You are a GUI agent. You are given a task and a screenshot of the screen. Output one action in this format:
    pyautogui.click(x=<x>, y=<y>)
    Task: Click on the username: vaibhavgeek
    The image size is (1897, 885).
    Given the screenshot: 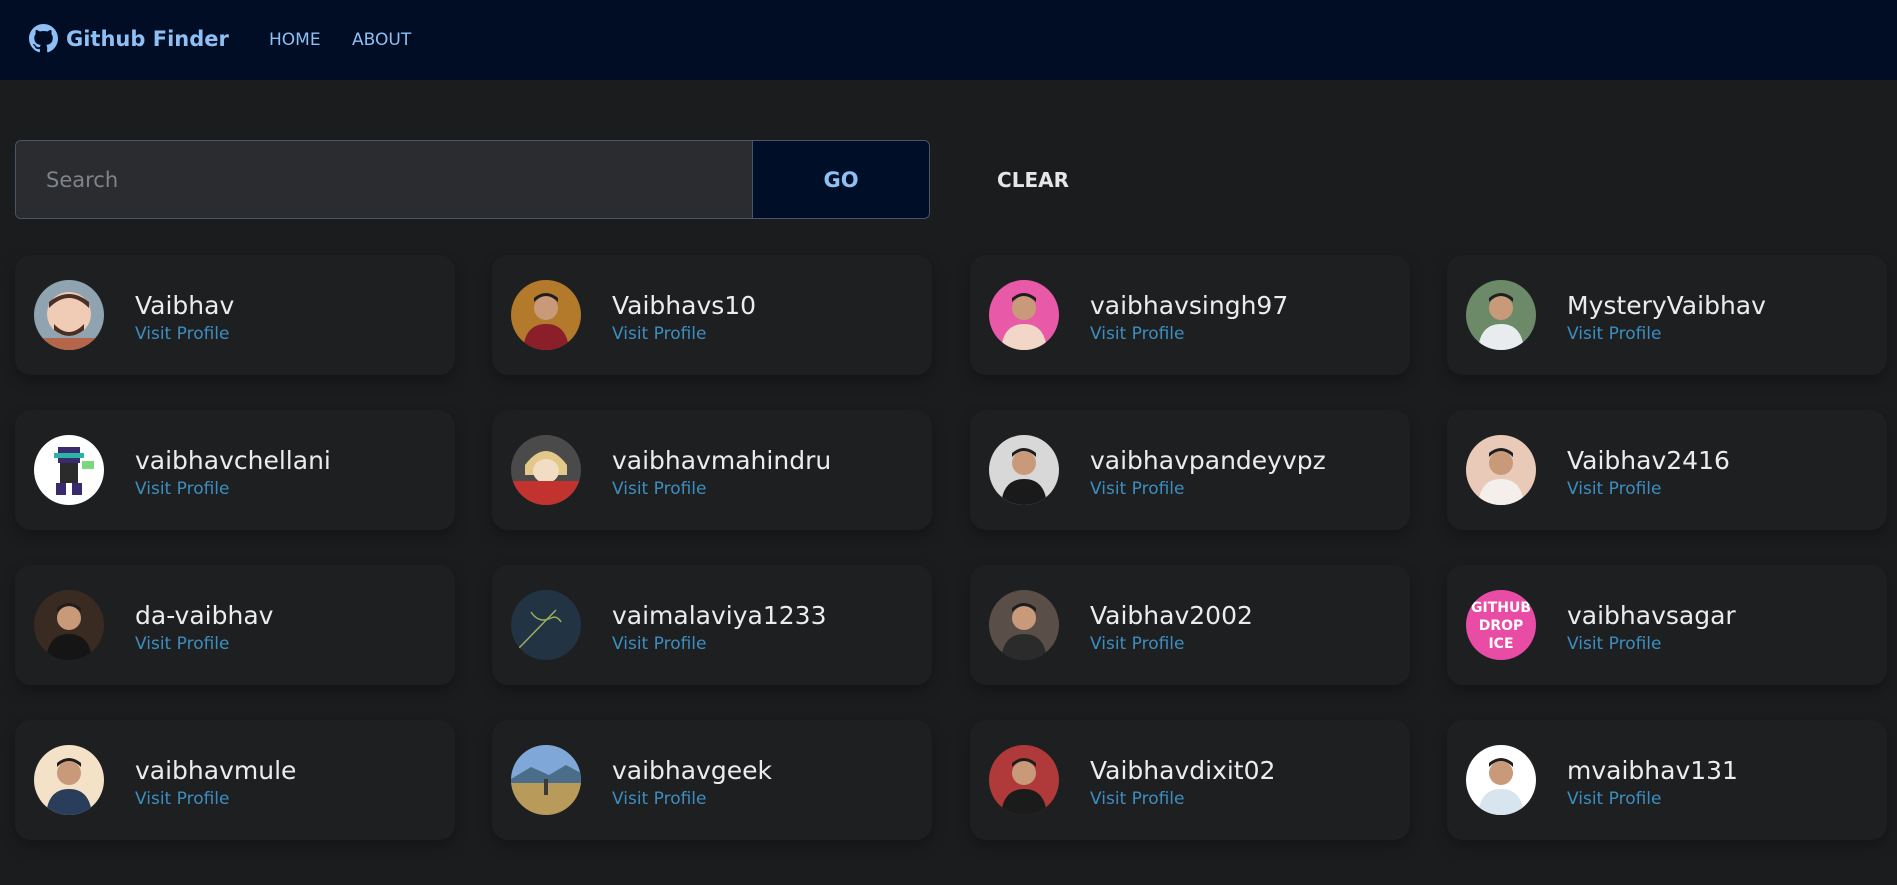 What is the action you would take?
    pyautogui.click(x=692, y=770)
    